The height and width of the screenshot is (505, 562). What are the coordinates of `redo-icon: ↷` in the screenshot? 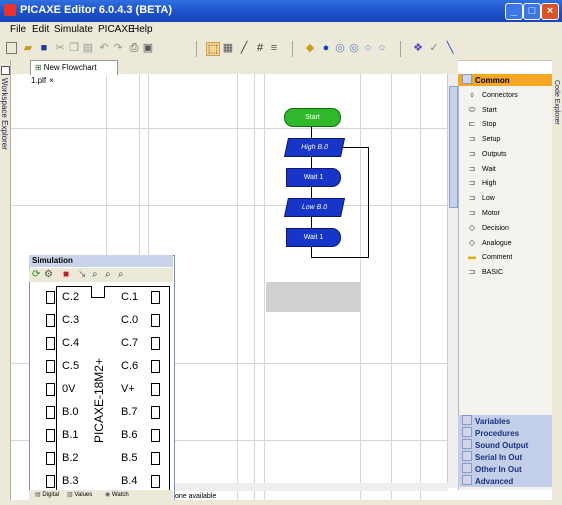 It's located at (118, 48).